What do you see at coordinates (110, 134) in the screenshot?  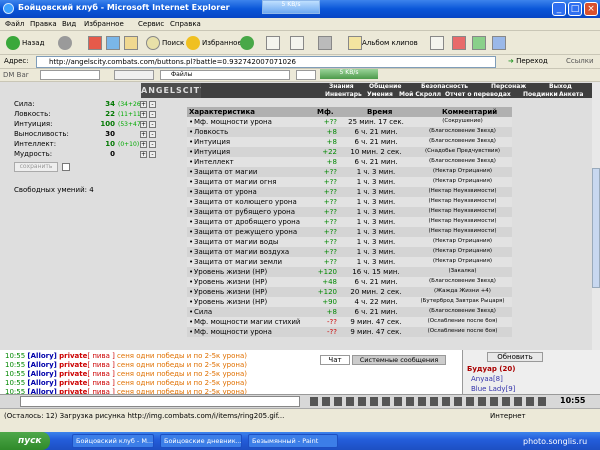 I see `stat-value: 30` at bounding box center [110, 134].